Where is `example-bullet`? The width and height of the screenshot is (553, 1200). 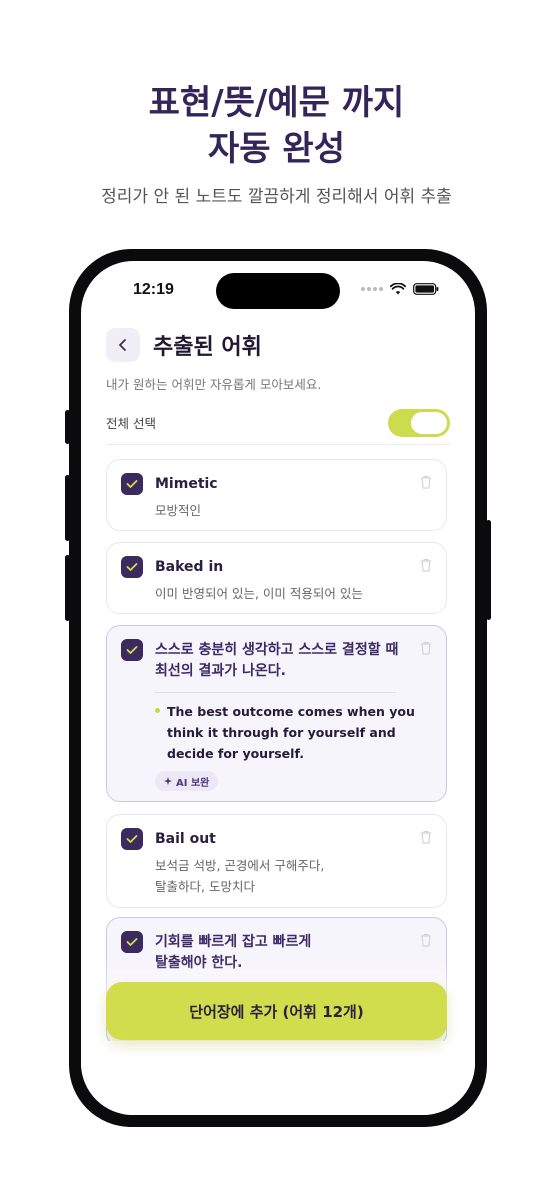 example-bullet is located at coordinates (157, 710).